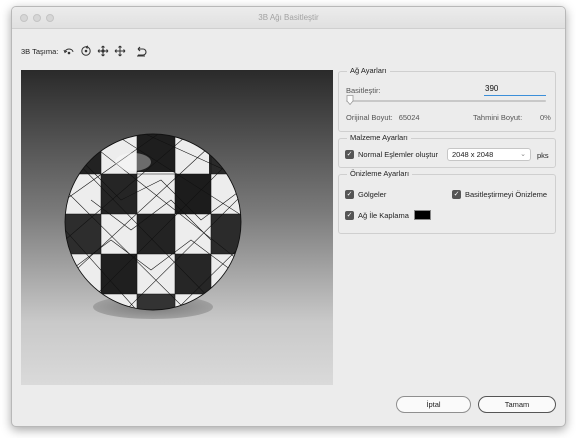  I want to click on slide-icon, so click(120, 51).